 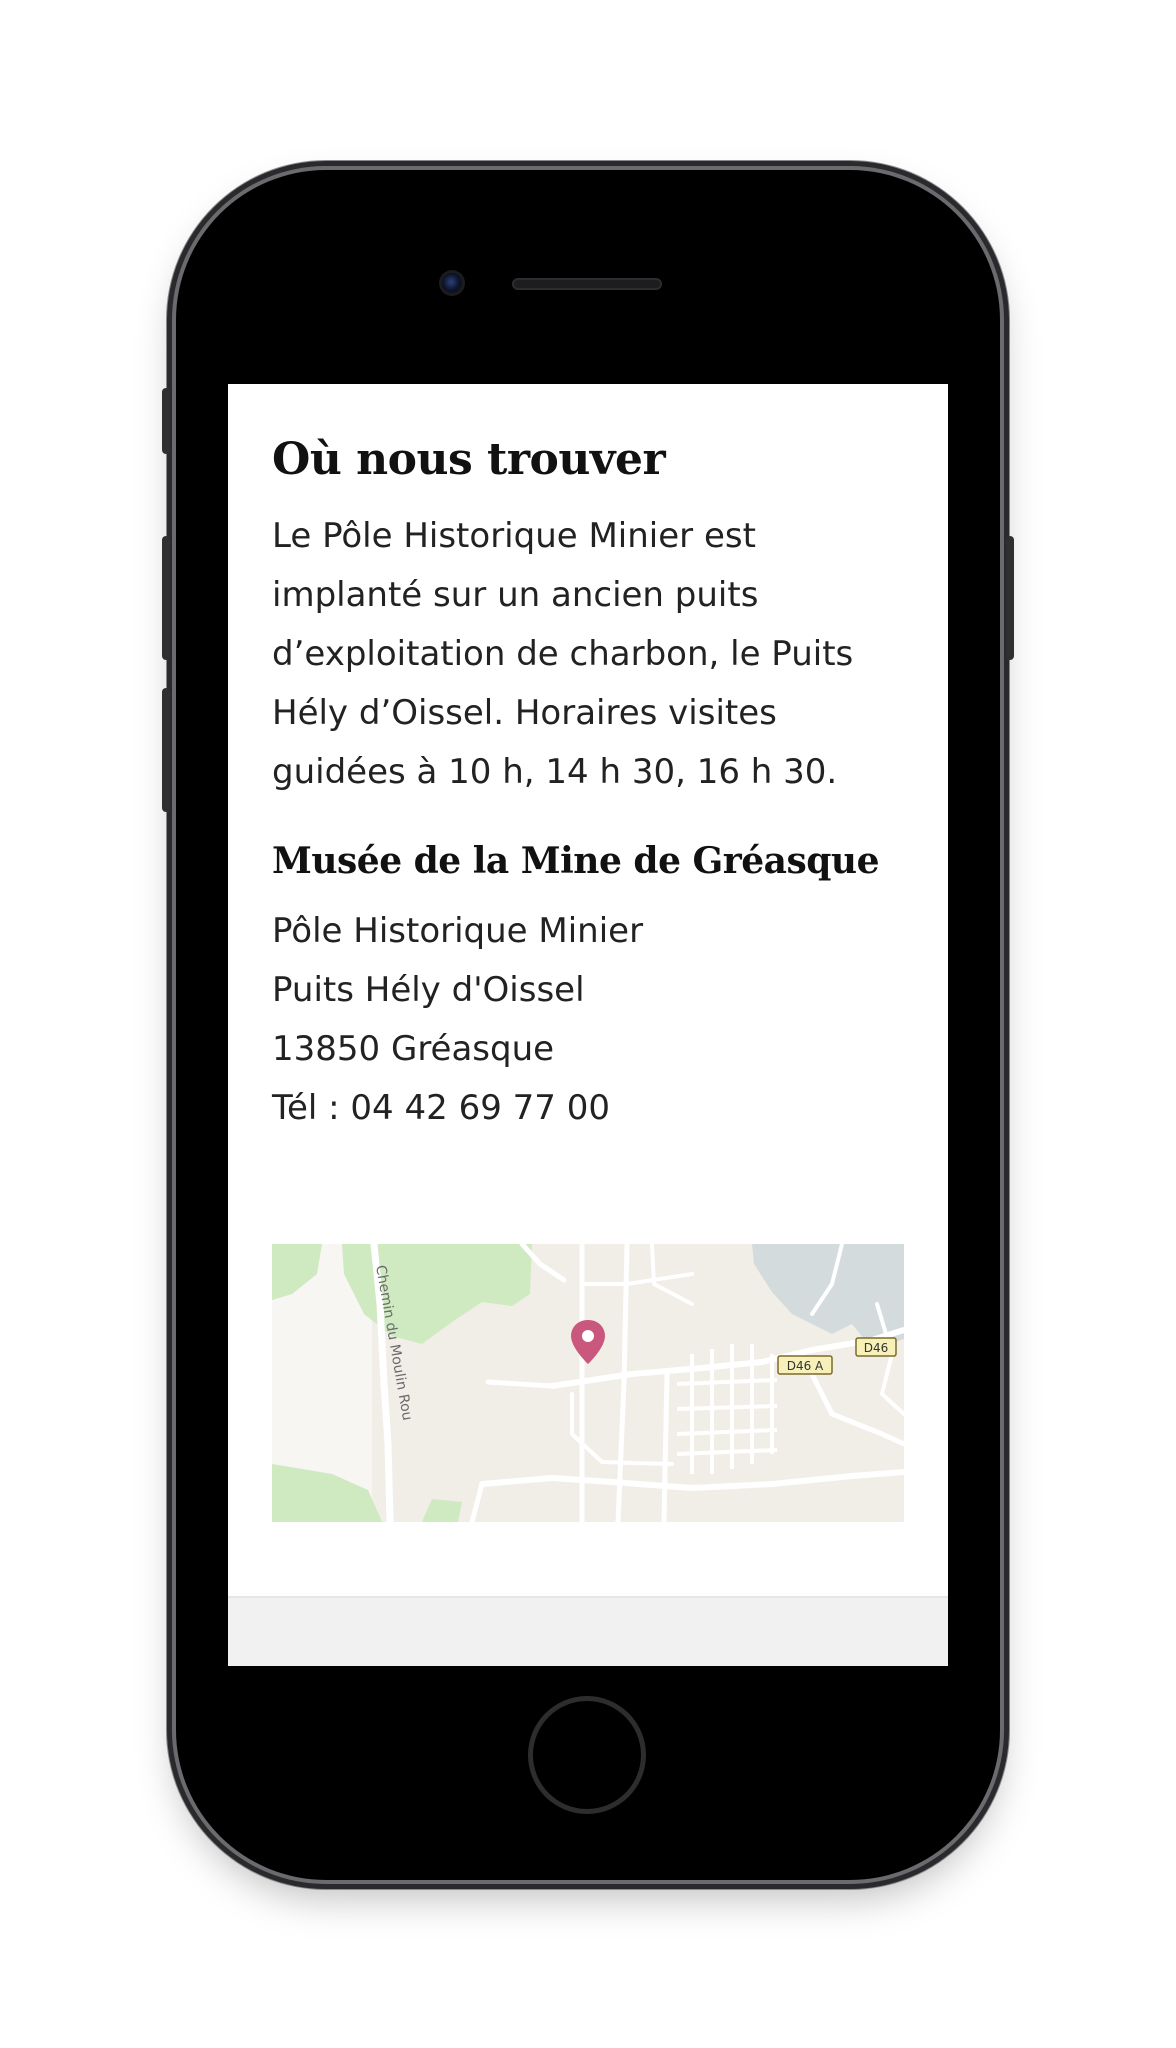 I want to click on silent-switch, so click(x=166, y=421).